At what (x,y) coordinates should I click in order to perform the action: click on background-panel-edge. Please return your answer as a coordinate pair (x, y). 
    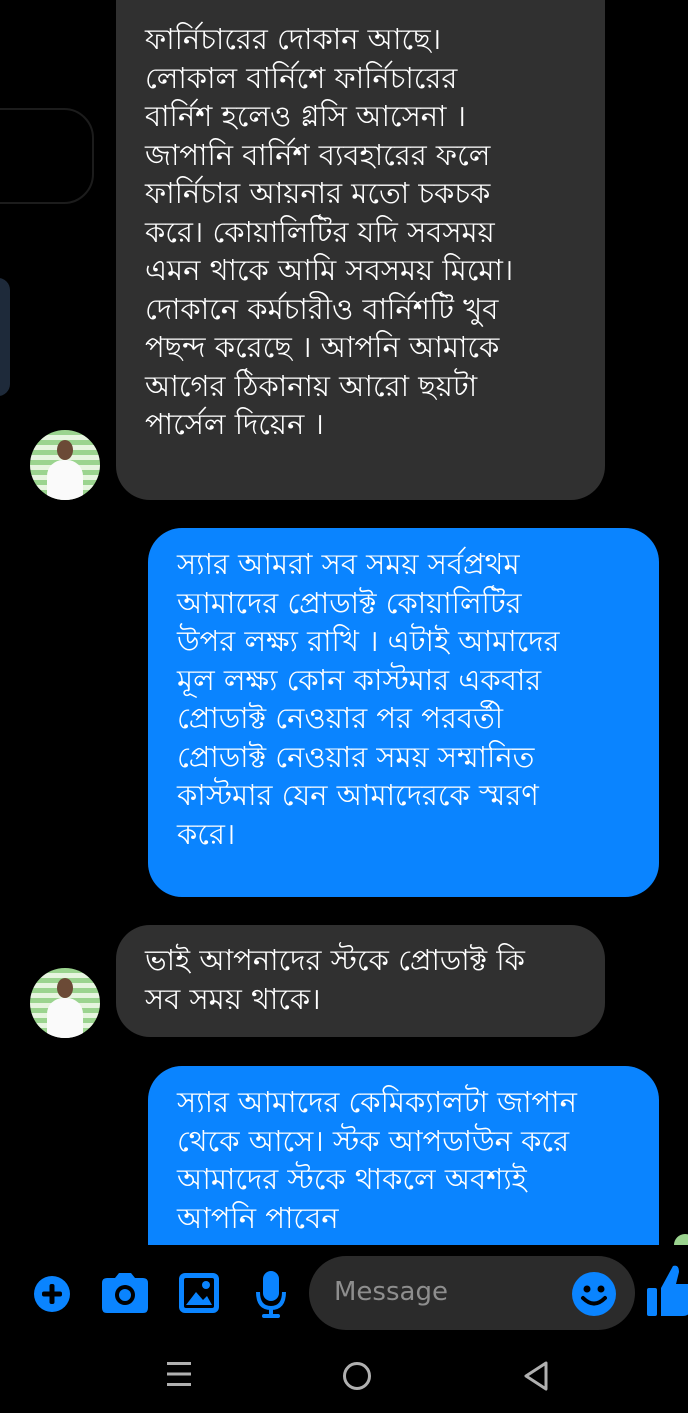
    Looking at the image, I should click on (5, 337).